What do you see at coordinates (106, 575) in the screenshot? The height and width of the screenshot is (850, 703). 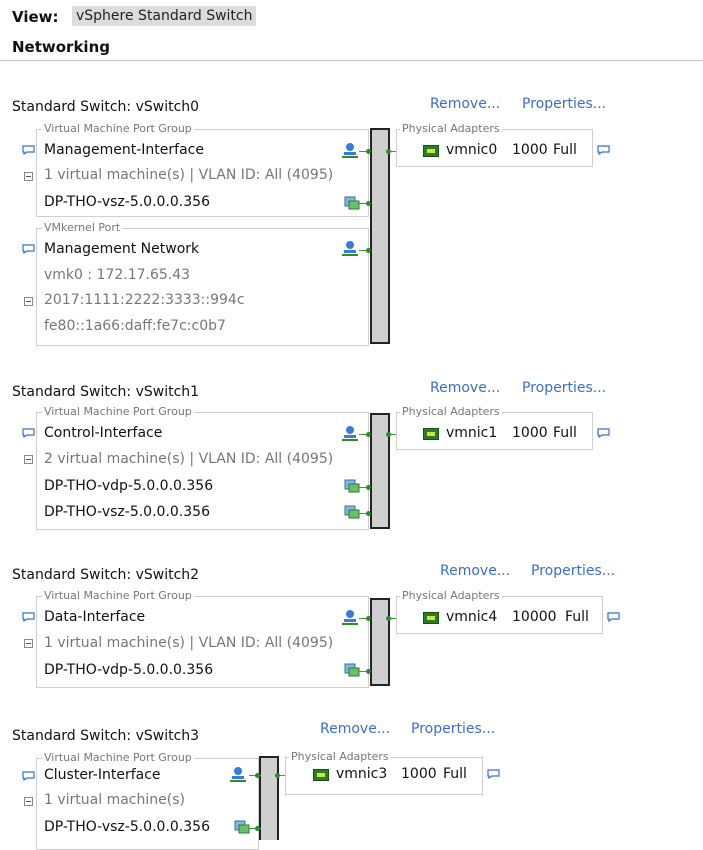 I see `switch-title: Standard Switch: vSwitch2` at bounding box center [106, 575].